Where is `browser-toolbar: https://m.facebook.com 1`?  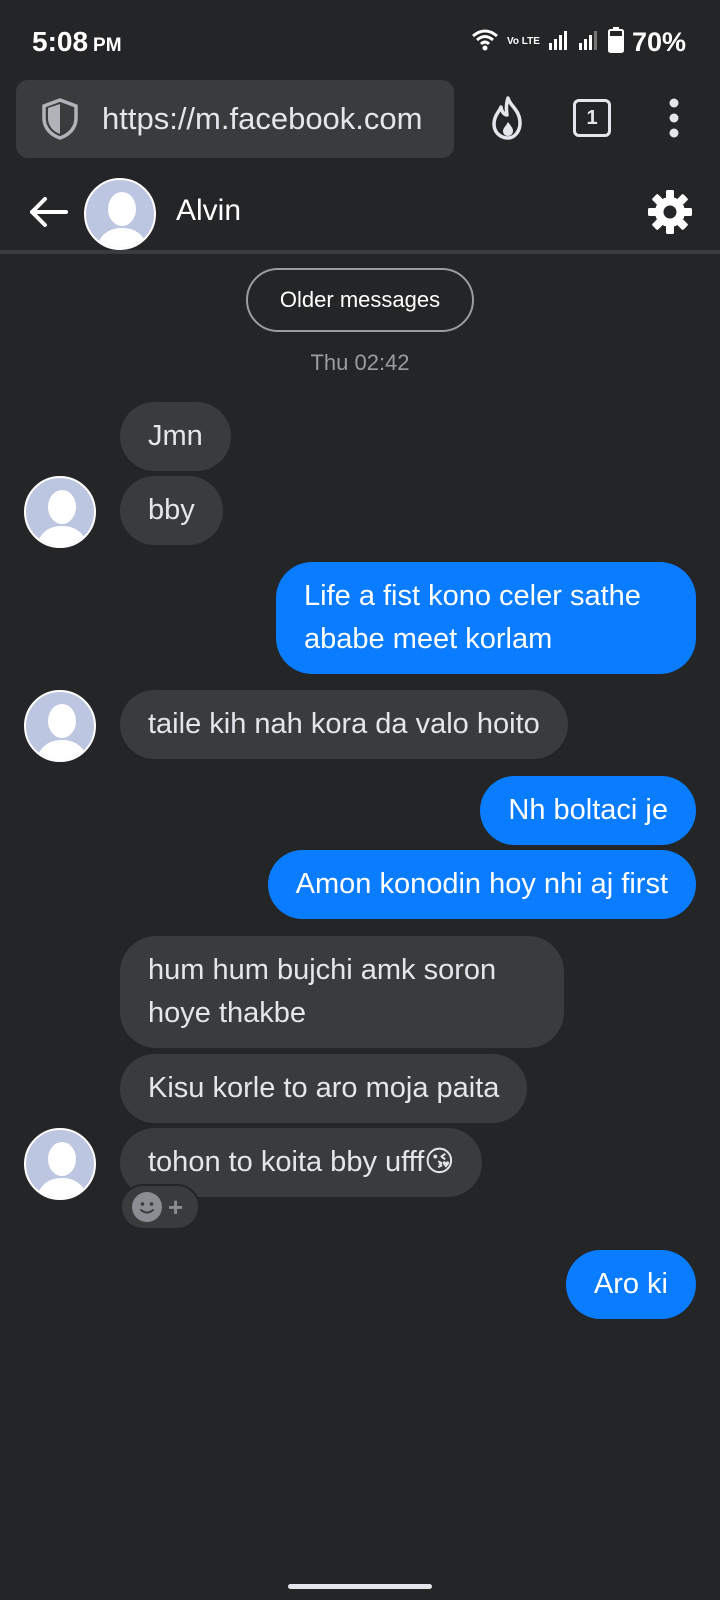 browser-toolbar: https://m.facebook.com 1 is located at coordinates (360, 125).